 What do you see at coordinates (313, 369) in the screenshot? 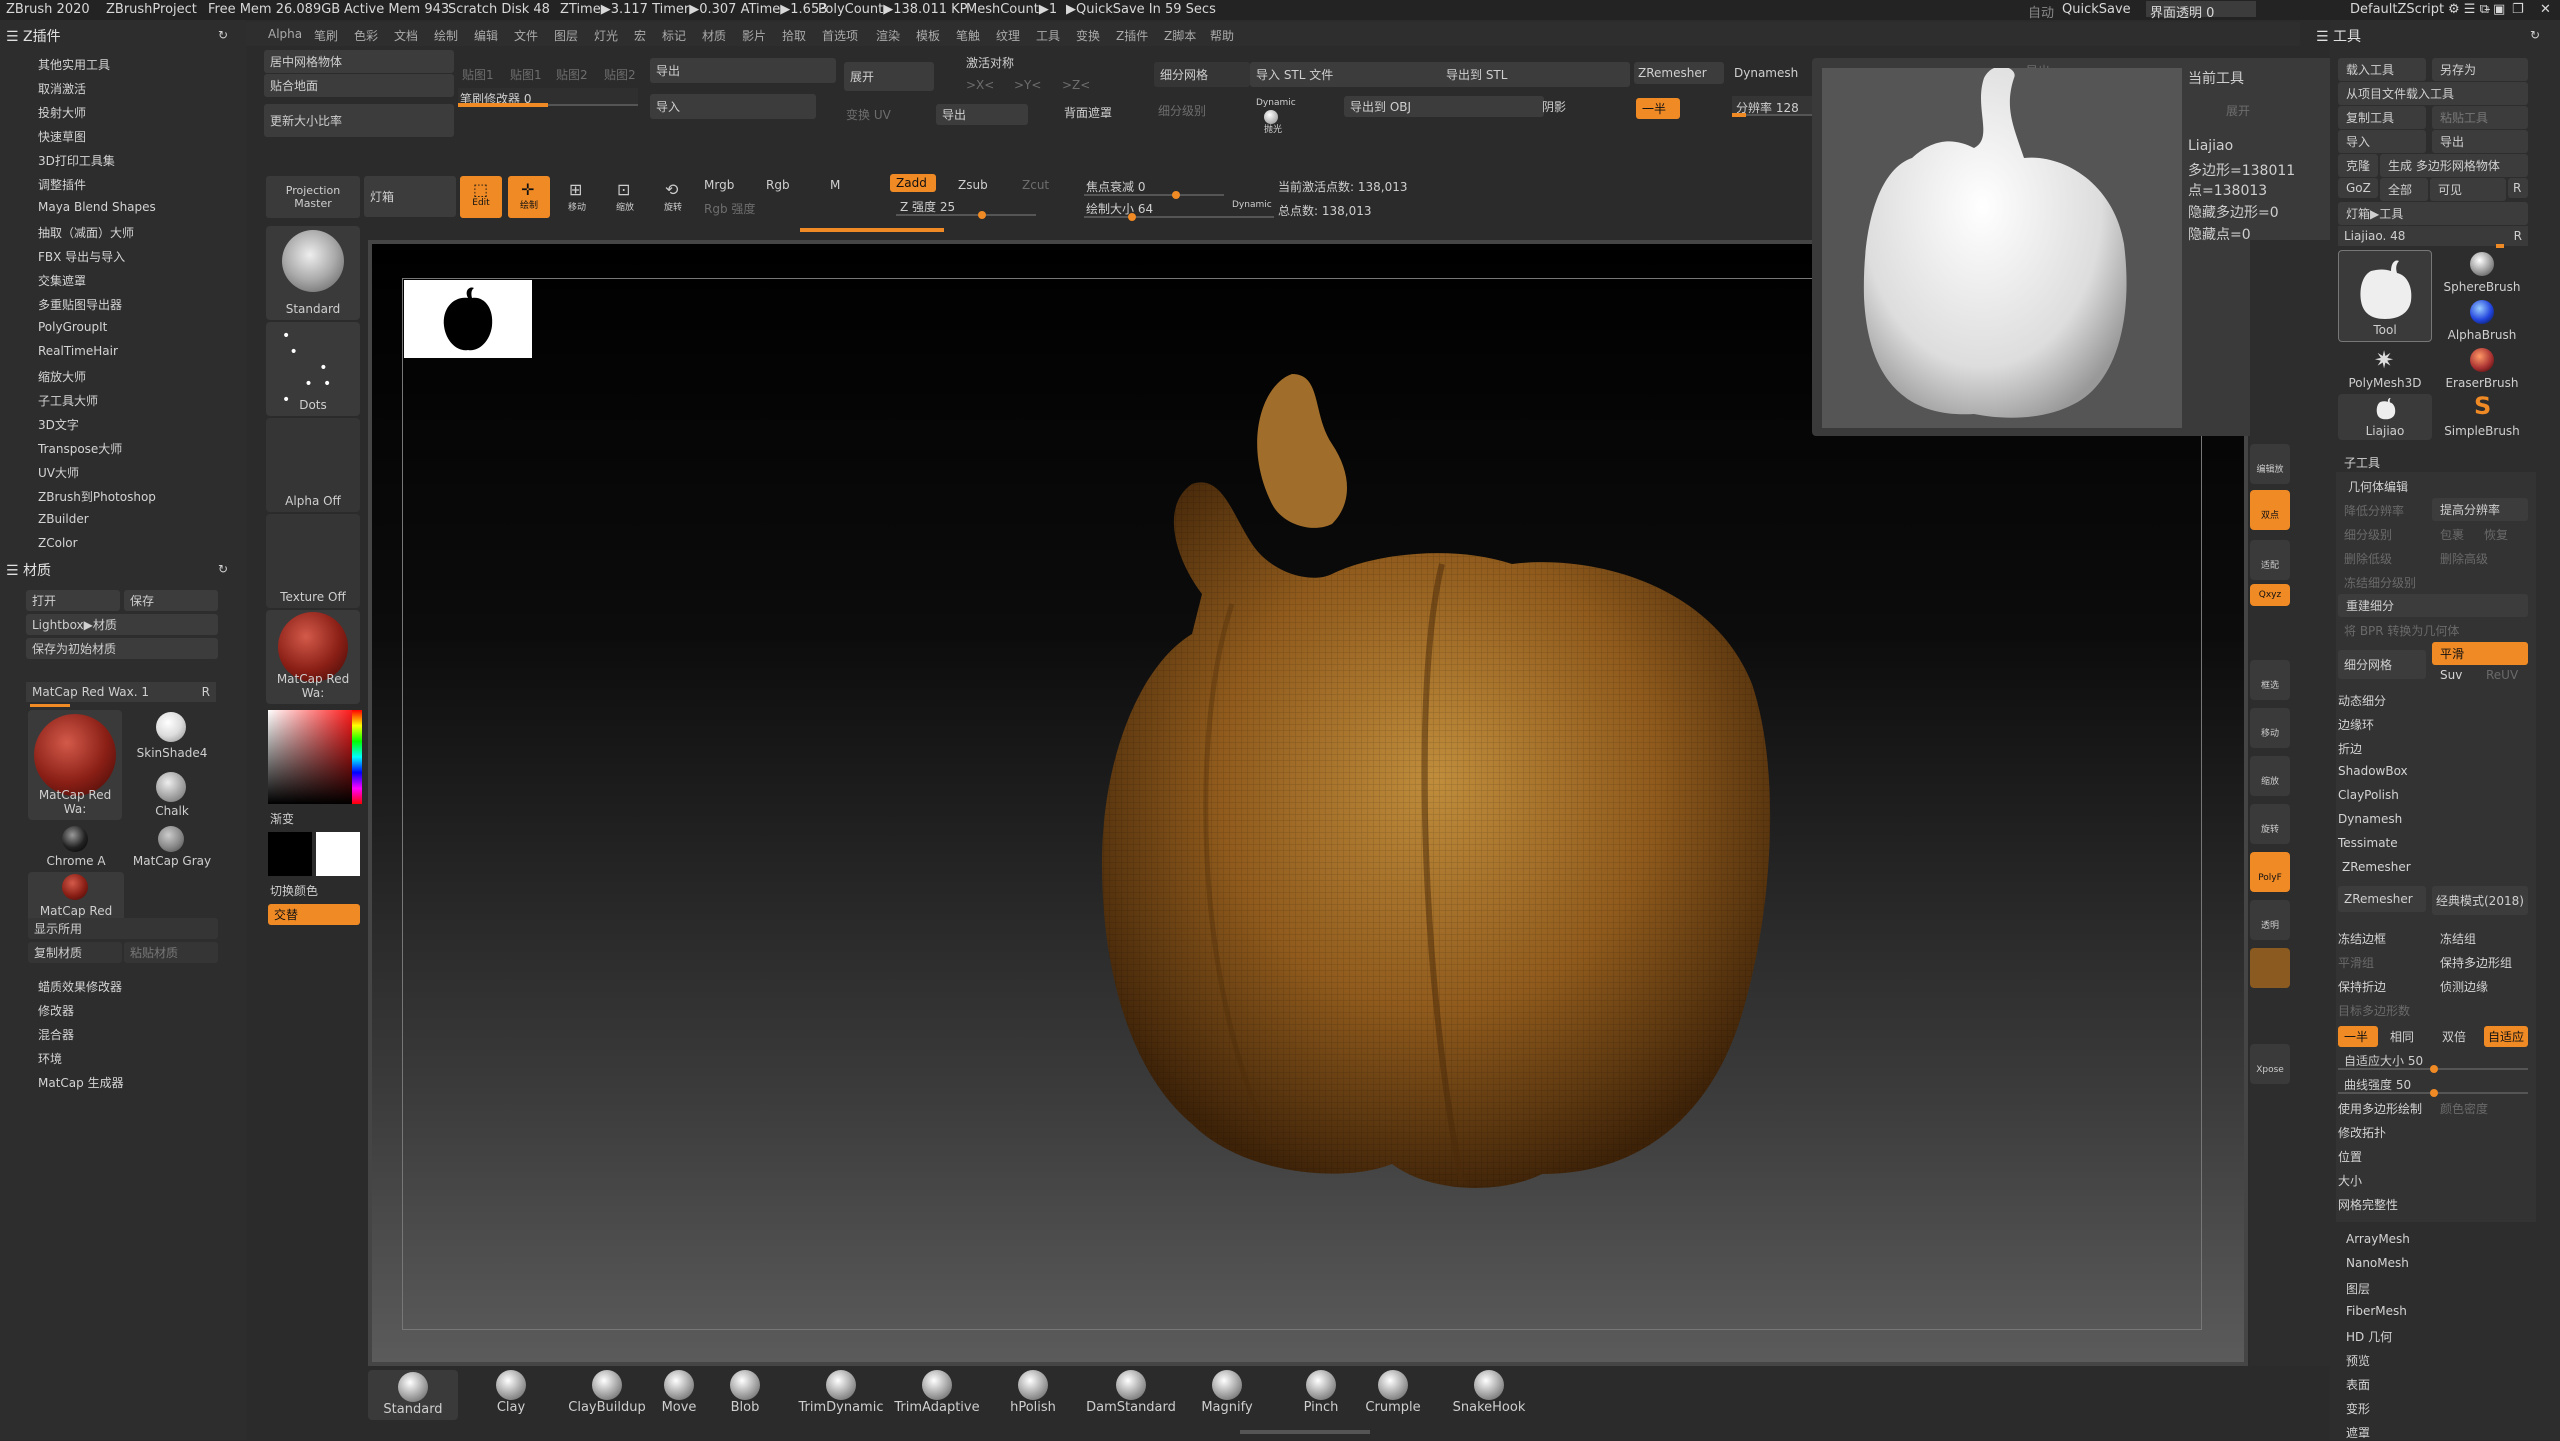
I see `stroke-selector: • • • • • • Dots` at bounding box center [313, 369].